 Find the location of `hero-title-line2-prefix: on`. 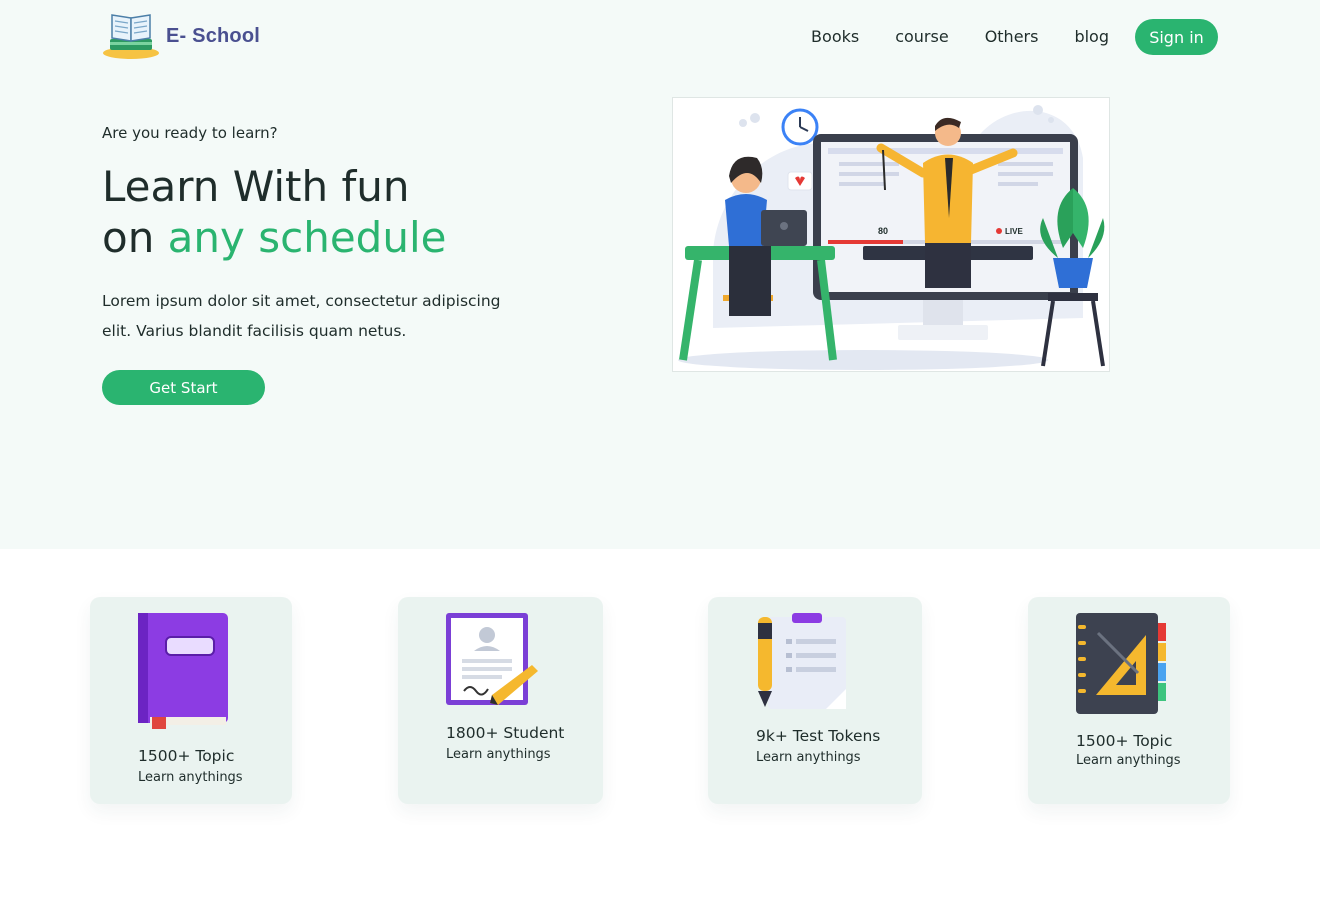

hero-title-line2-prefix: on is located at coordinates (135, 237).